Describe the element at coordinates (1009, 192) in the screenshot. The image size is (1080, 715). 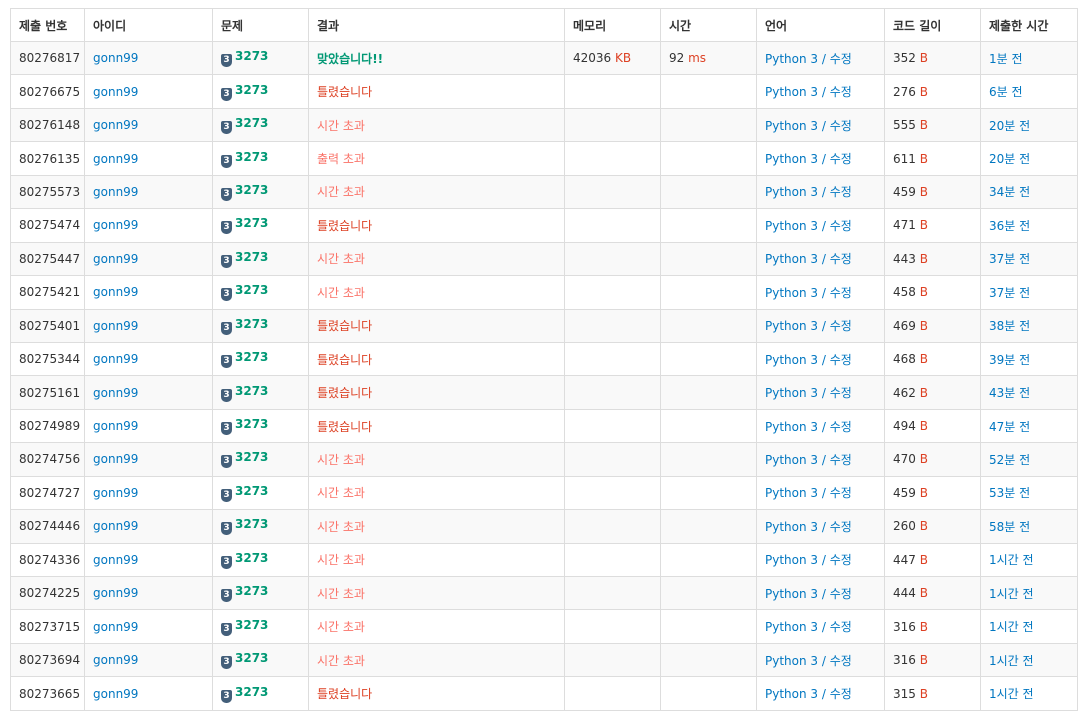
I see `submitted-time-link: 34분 전` at that location.